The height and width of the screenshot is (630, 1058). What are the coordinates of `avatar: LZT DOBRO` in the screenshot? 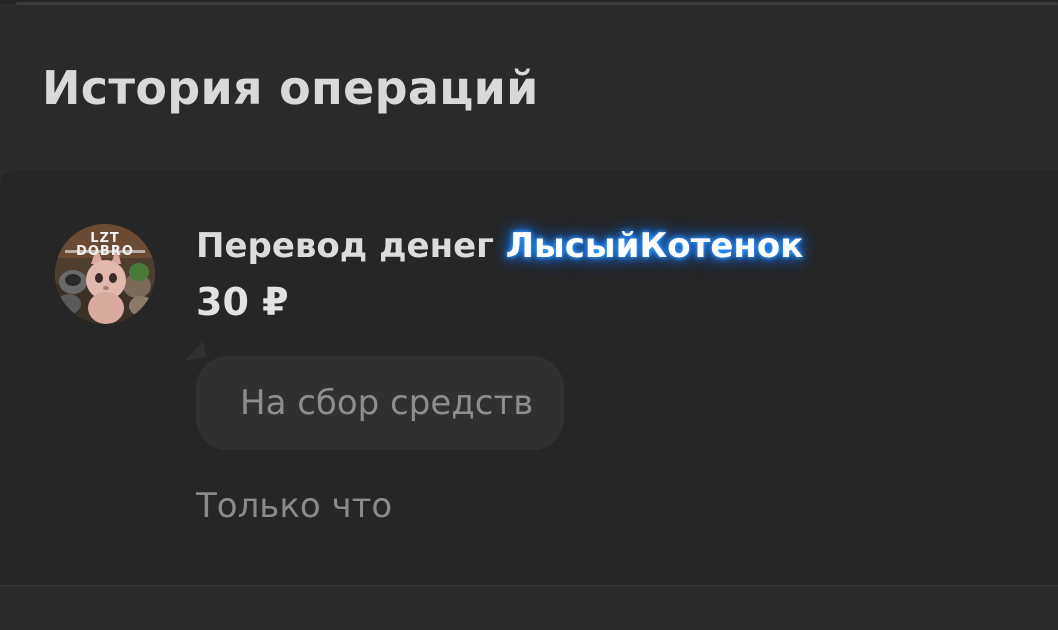 It's located at (105, 274).